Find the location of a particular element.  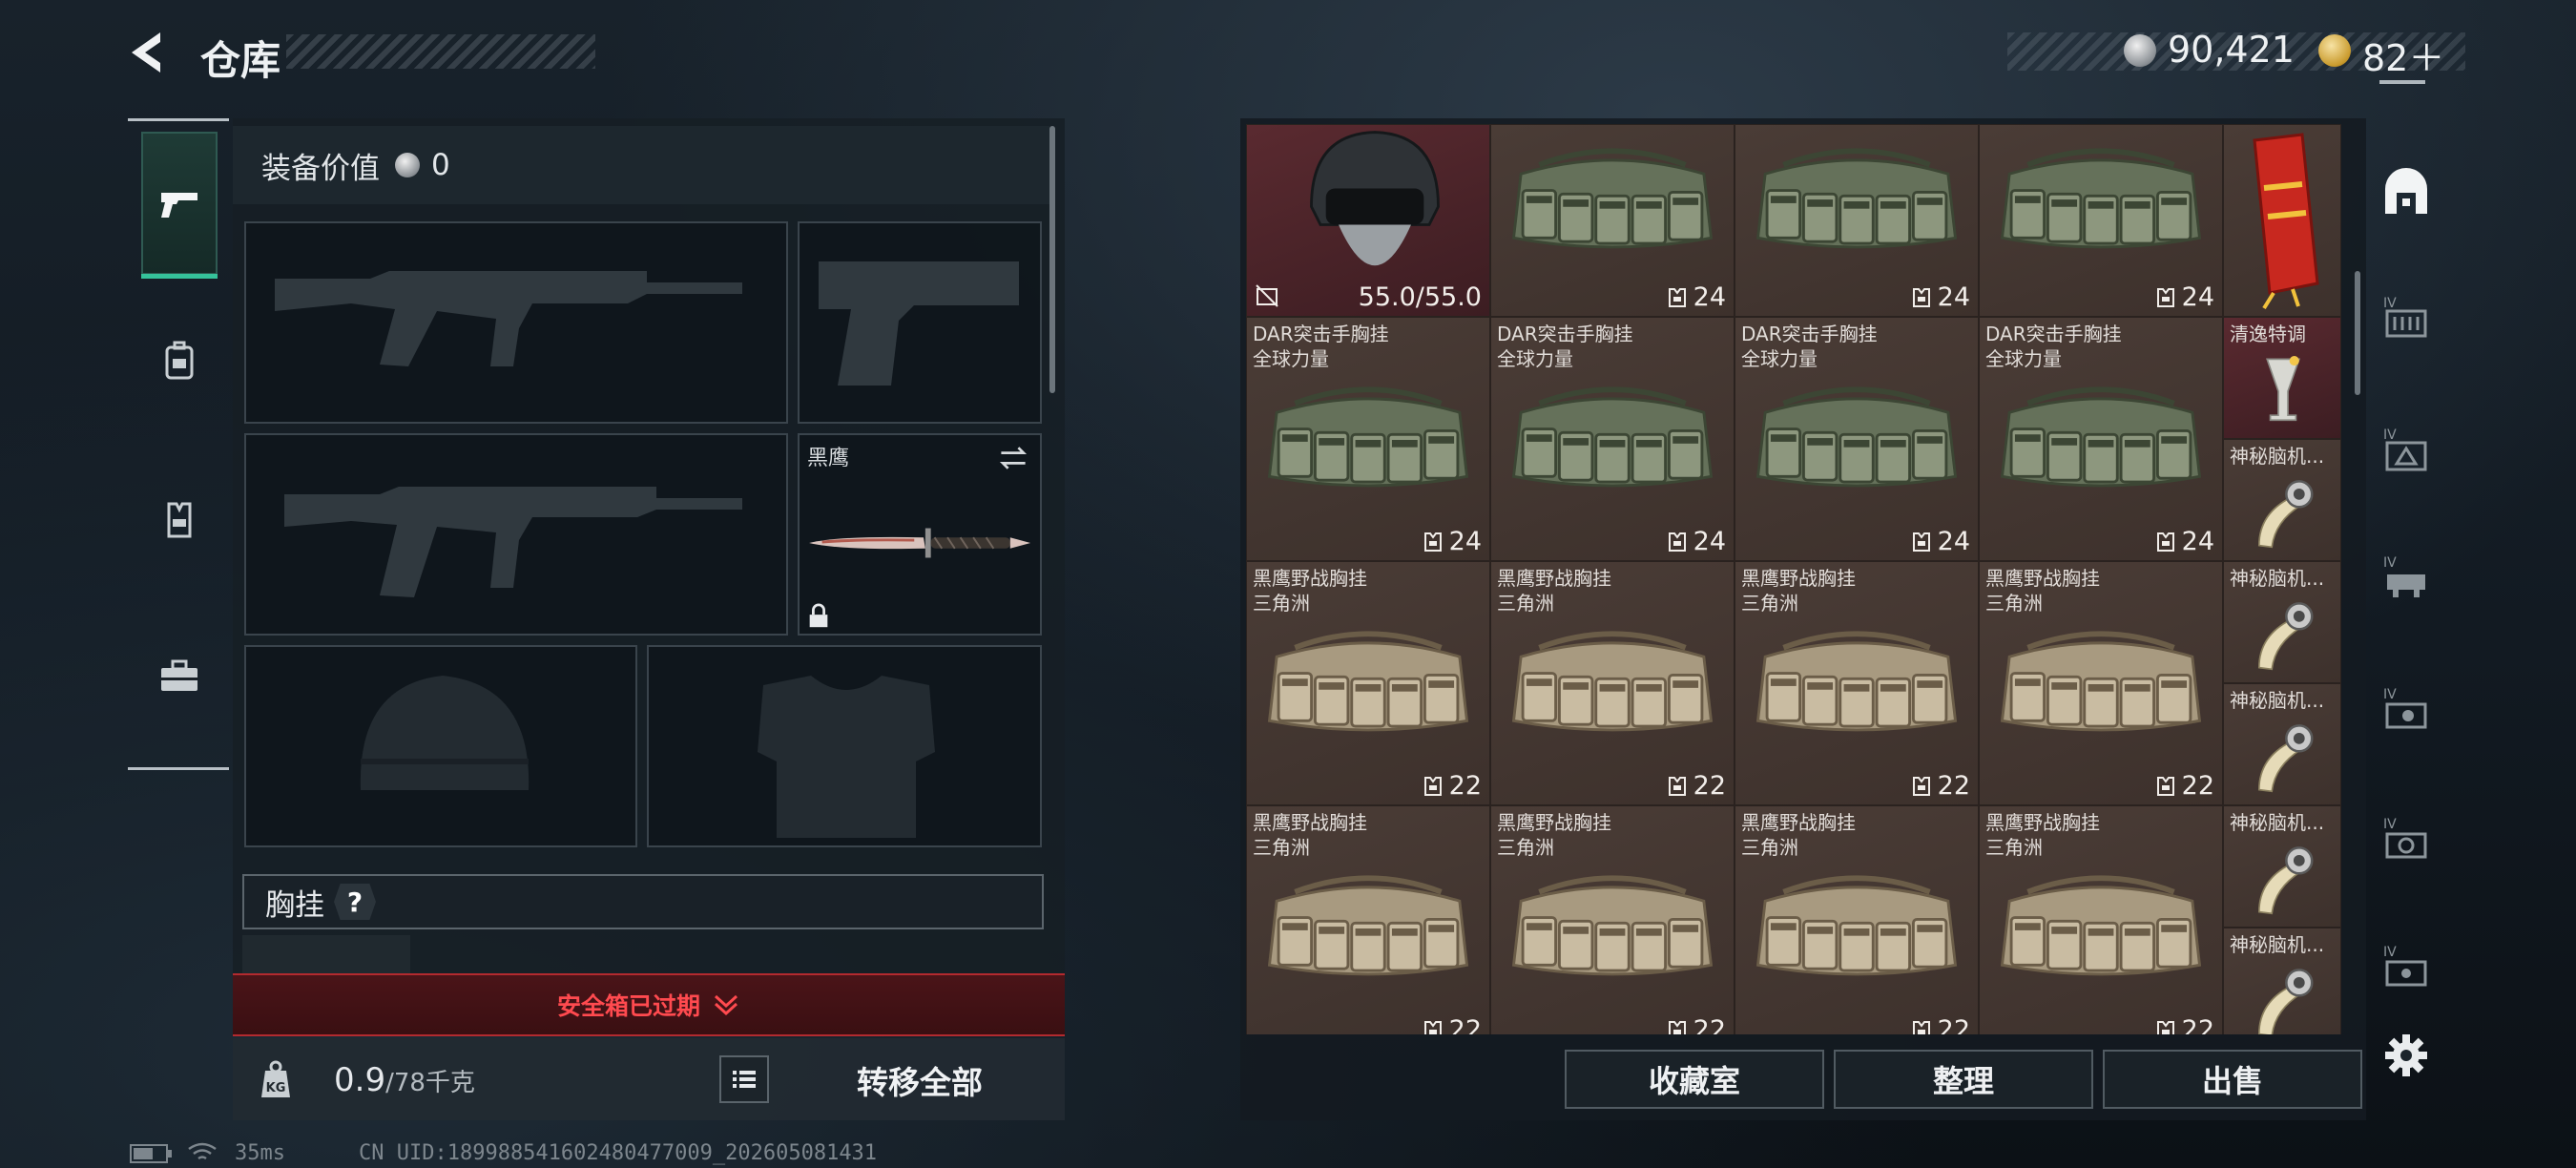

list-icon is located at coordinates (744, 1079).